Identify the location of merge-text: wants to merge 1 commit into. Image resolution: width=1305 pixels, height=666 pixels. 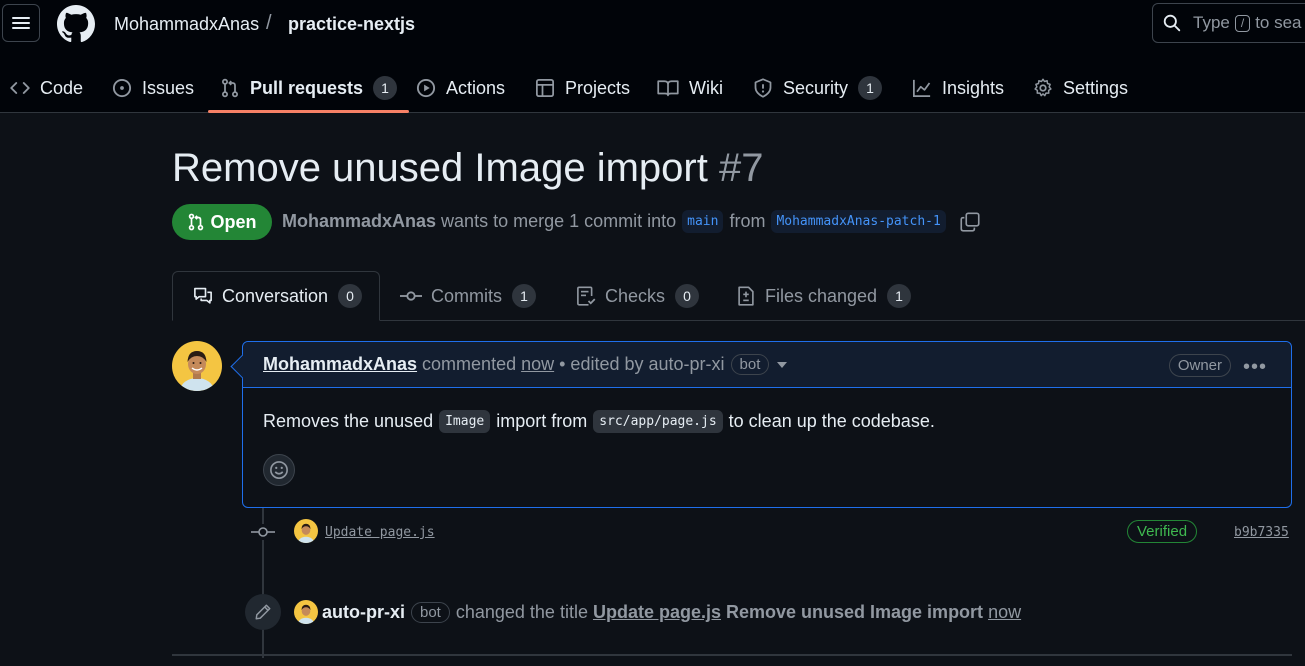
(559, 221).